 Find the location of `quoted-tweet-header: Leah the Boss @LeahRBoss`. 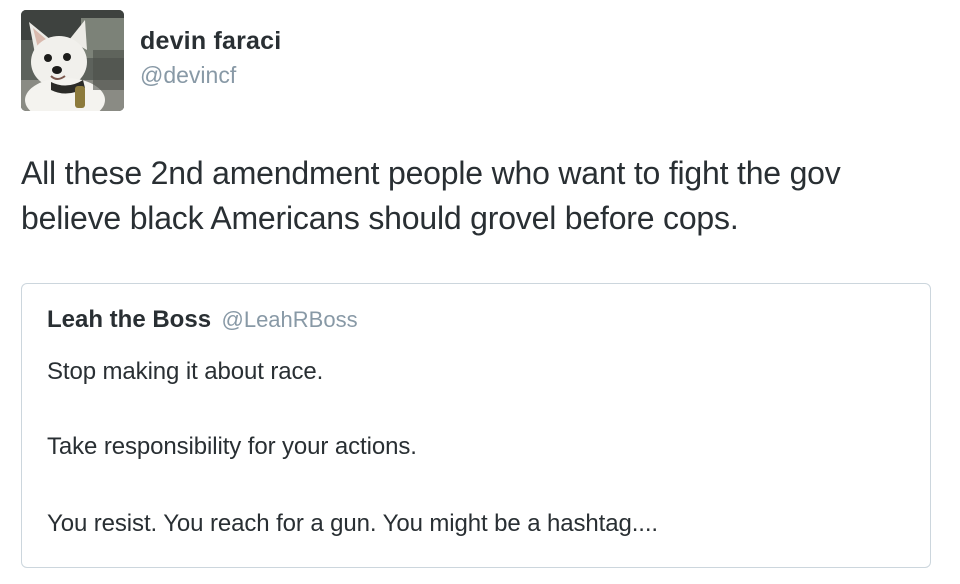

quoted-tweet-header: Leah the Boss @LeahRBoss is located at coordinates (202, 320).